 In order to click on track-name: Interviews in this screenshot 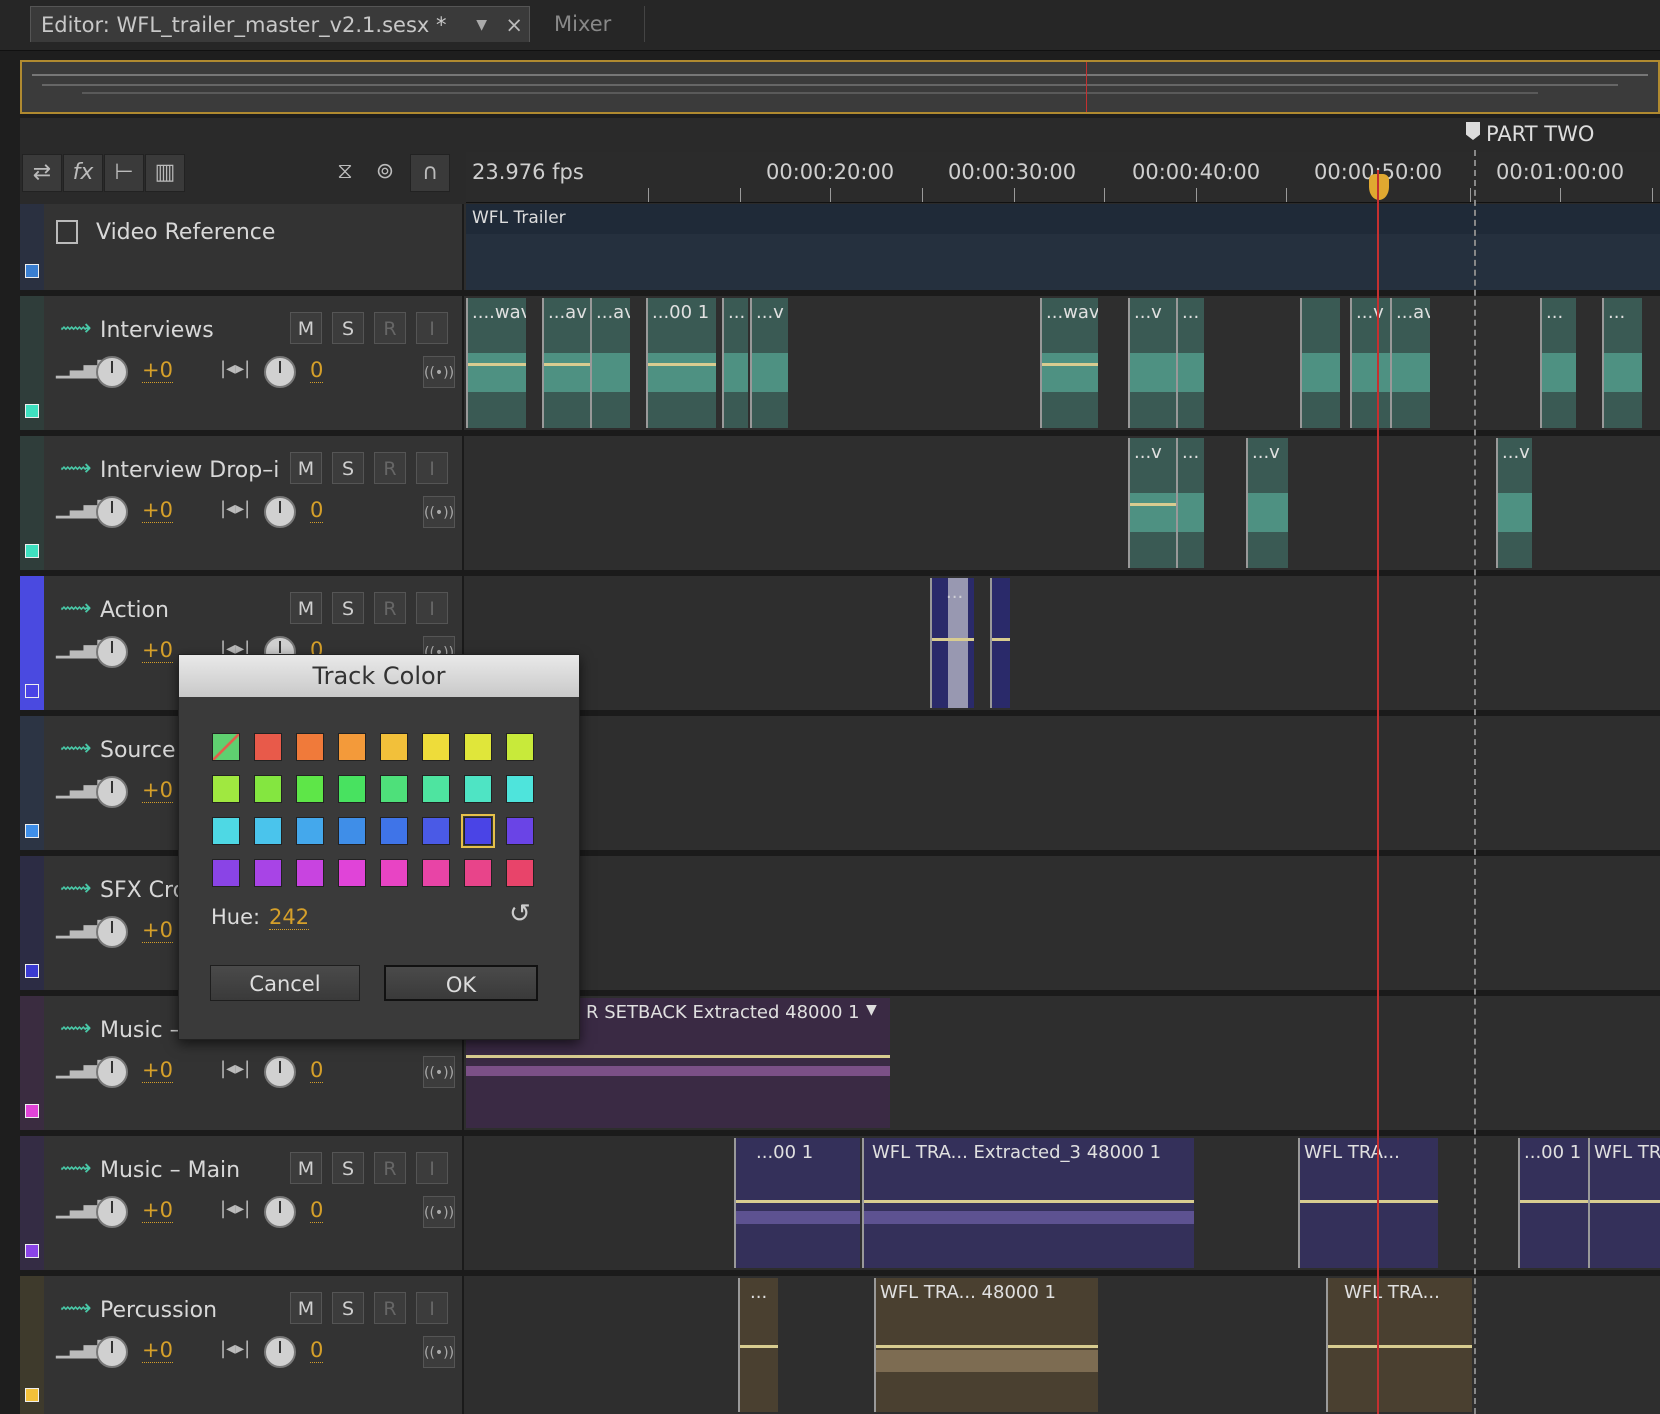, I will do `click(157, 330)`.